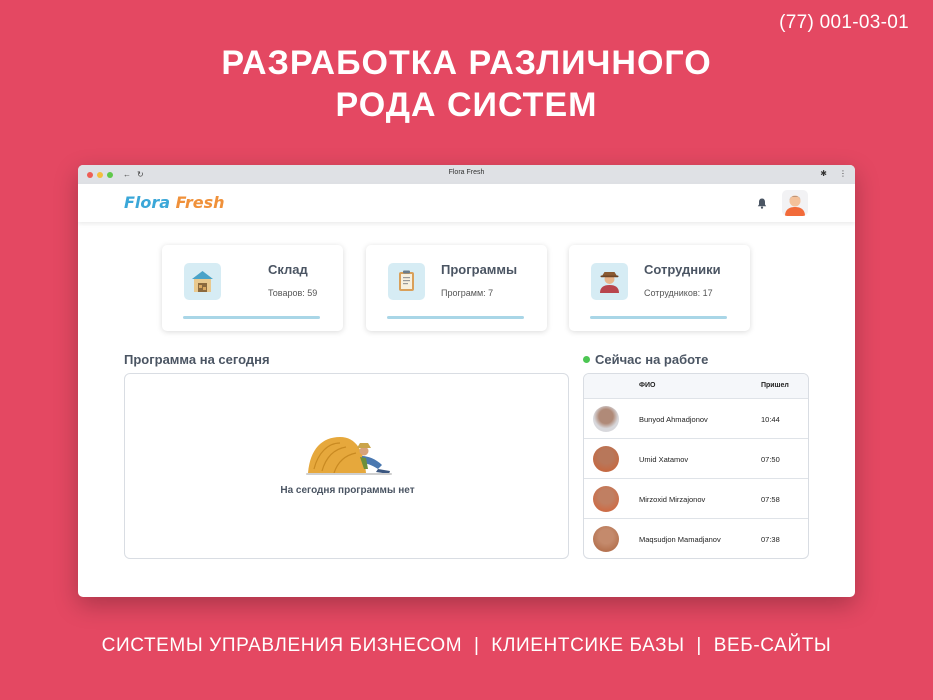 The image size is (933, 700). What do you see at coordinates (200, 202) in the screenshot?
I see `logo-part-2: Fresh` at bounding box center [200, 202].